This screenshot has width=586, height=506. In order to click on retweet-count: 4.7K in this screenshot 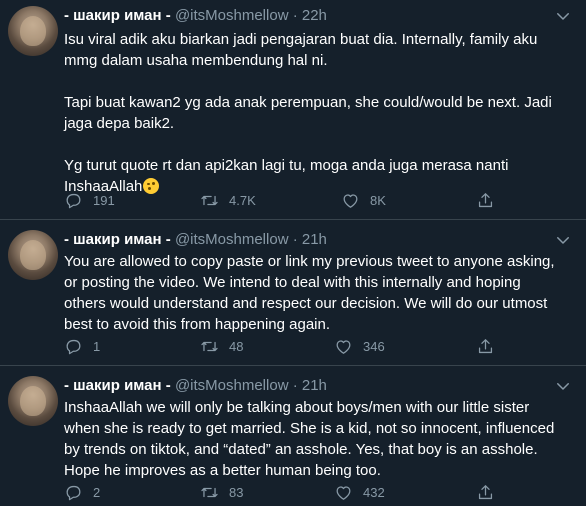, I will do `click(242, 200)`.